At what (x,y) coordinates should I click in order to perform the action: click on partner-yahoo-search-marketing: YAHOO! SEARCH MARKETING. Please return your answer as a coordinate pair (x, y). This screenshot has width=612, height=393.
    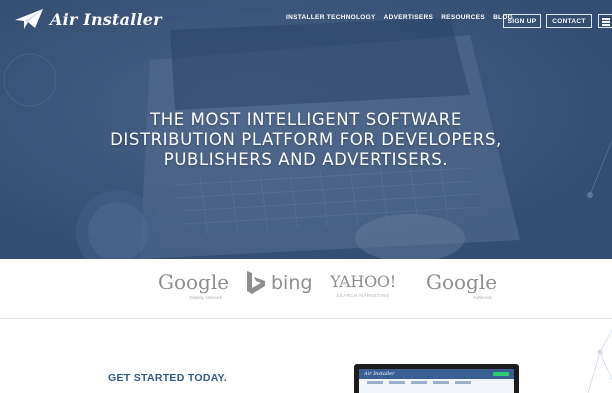
    Looking at the image, I should click on (363, 285).